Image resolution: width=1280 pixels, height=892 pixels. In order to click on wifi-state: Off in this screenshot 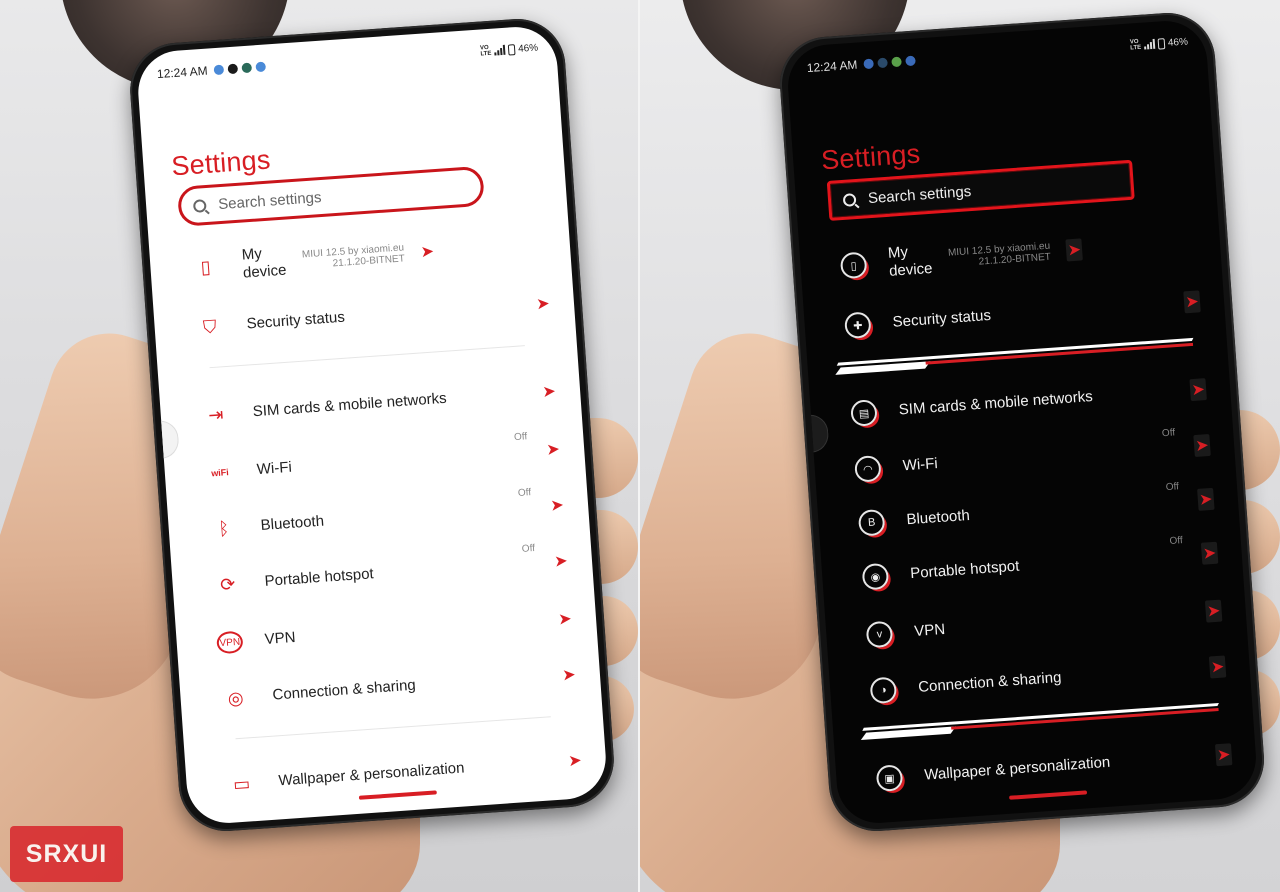, I will do `click(1168, 433)`.